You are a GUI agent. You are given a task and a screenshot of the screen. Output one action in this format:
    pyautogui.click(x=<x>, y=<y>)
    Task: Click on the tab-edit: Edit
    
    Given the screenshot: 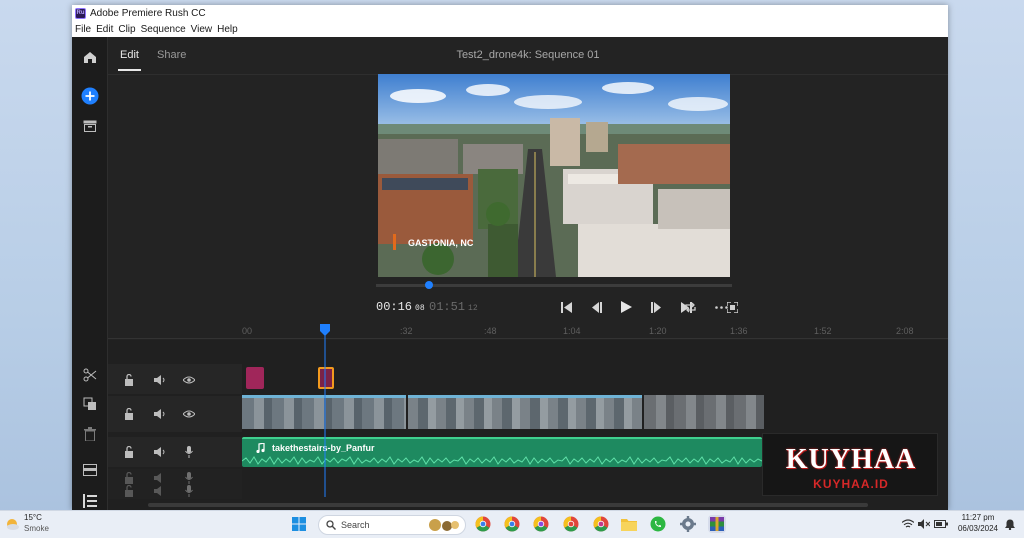 What is the action you would take?
    pyautogui.click(x=129, y=60)
    